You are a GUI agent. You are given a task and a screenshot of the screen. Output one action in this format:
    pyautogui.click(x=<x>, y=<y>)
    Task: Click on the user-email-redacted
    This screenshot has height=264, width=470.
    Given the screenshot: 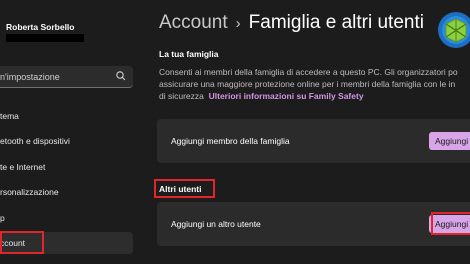 What is the action you would take?
    pyautogui.click(x=45, y=38)
    